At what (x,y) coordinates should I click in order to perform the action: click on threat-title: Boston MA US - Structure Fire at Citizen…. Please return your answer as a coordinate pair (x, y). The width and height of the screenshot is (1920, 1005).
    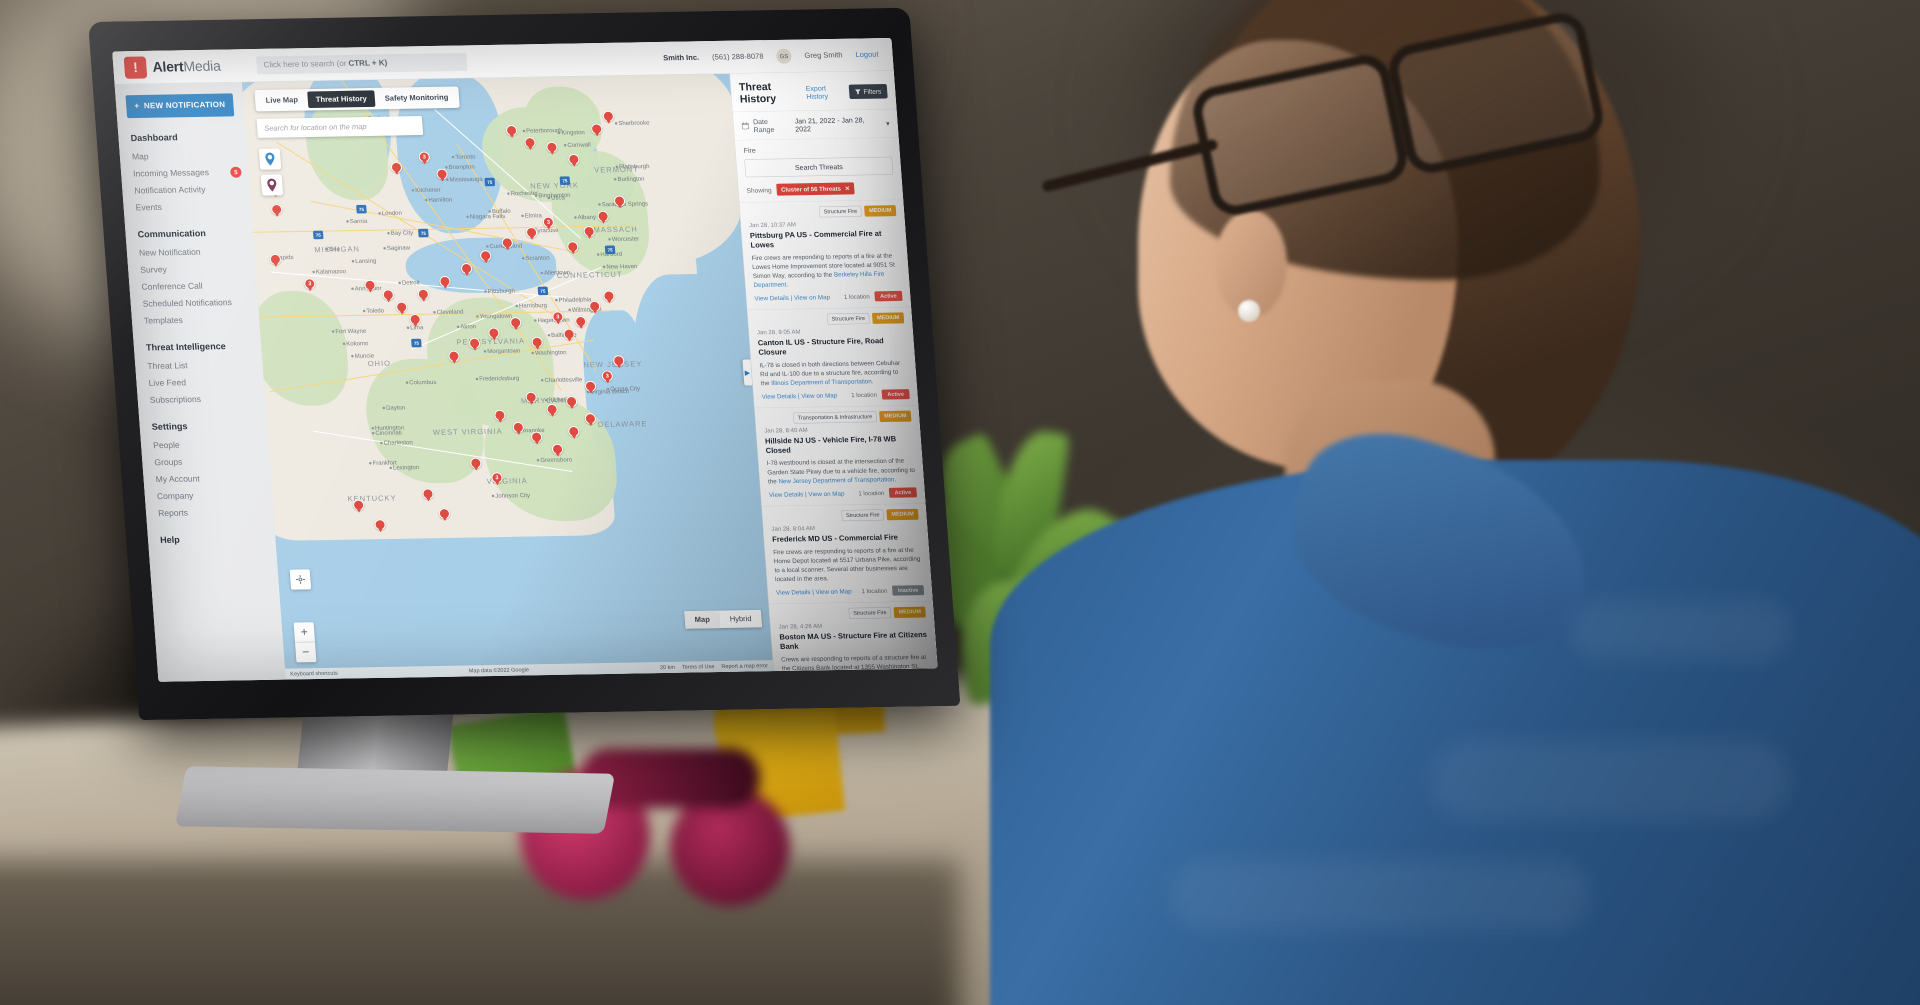
    Looking at the image, I should click on (853, 640).